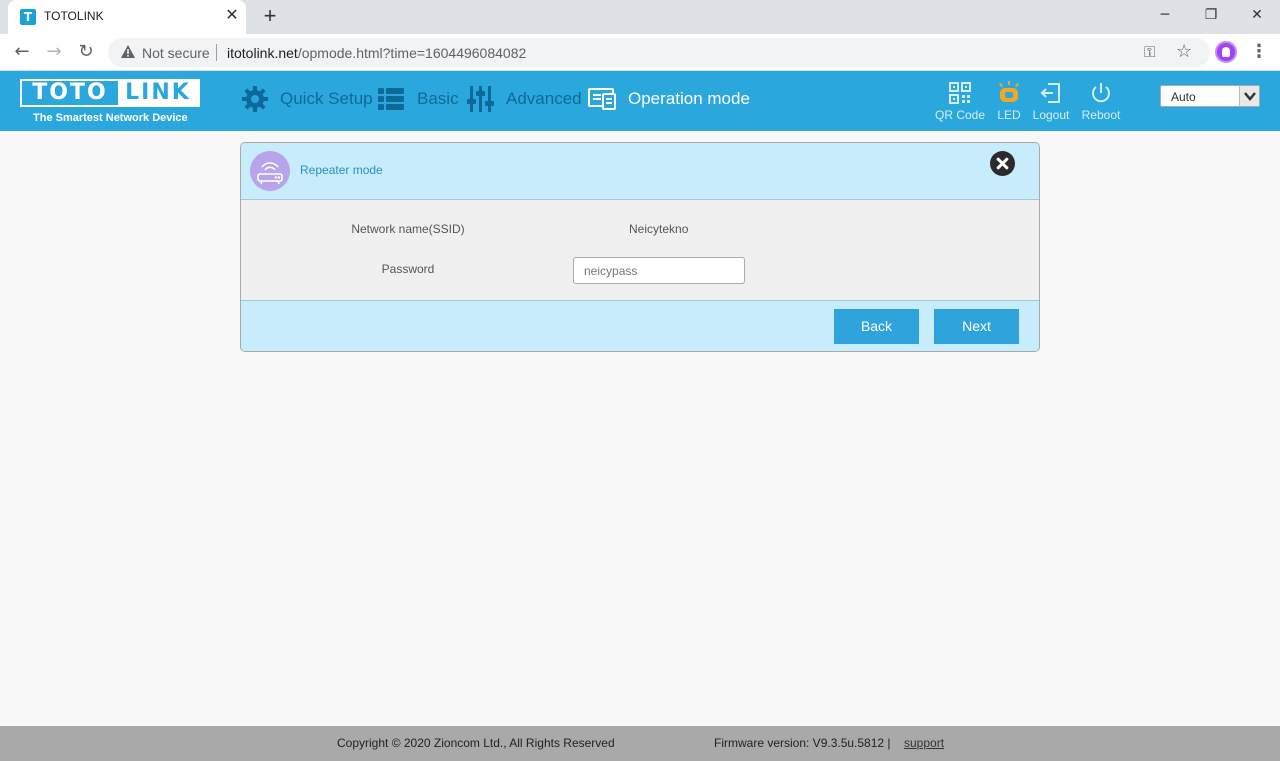 The image size is (1280, 761). I want to click on power-icon, so click(1101, 93).